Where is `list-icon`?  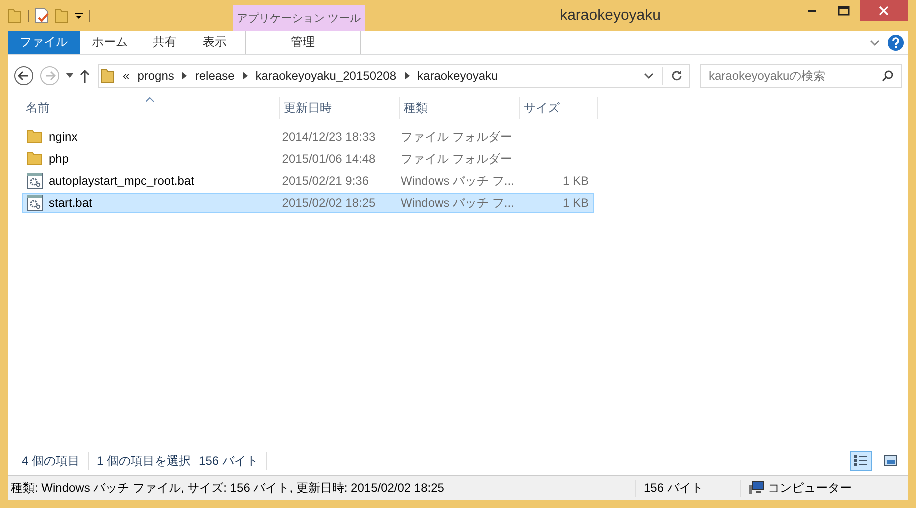 list-icon is located at coordinates (861, 461).